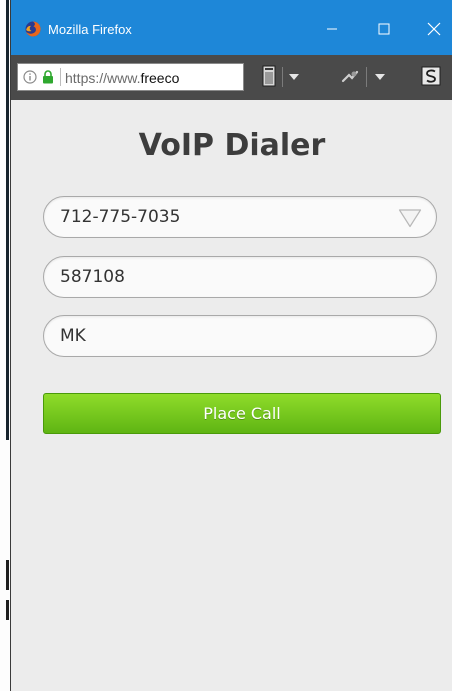 The height and width of the screenshot is (691, 452). Describe the element at coordinates (231, 27) in the screenshot. I see `title-bar: Mozilla Firefox` at that location.